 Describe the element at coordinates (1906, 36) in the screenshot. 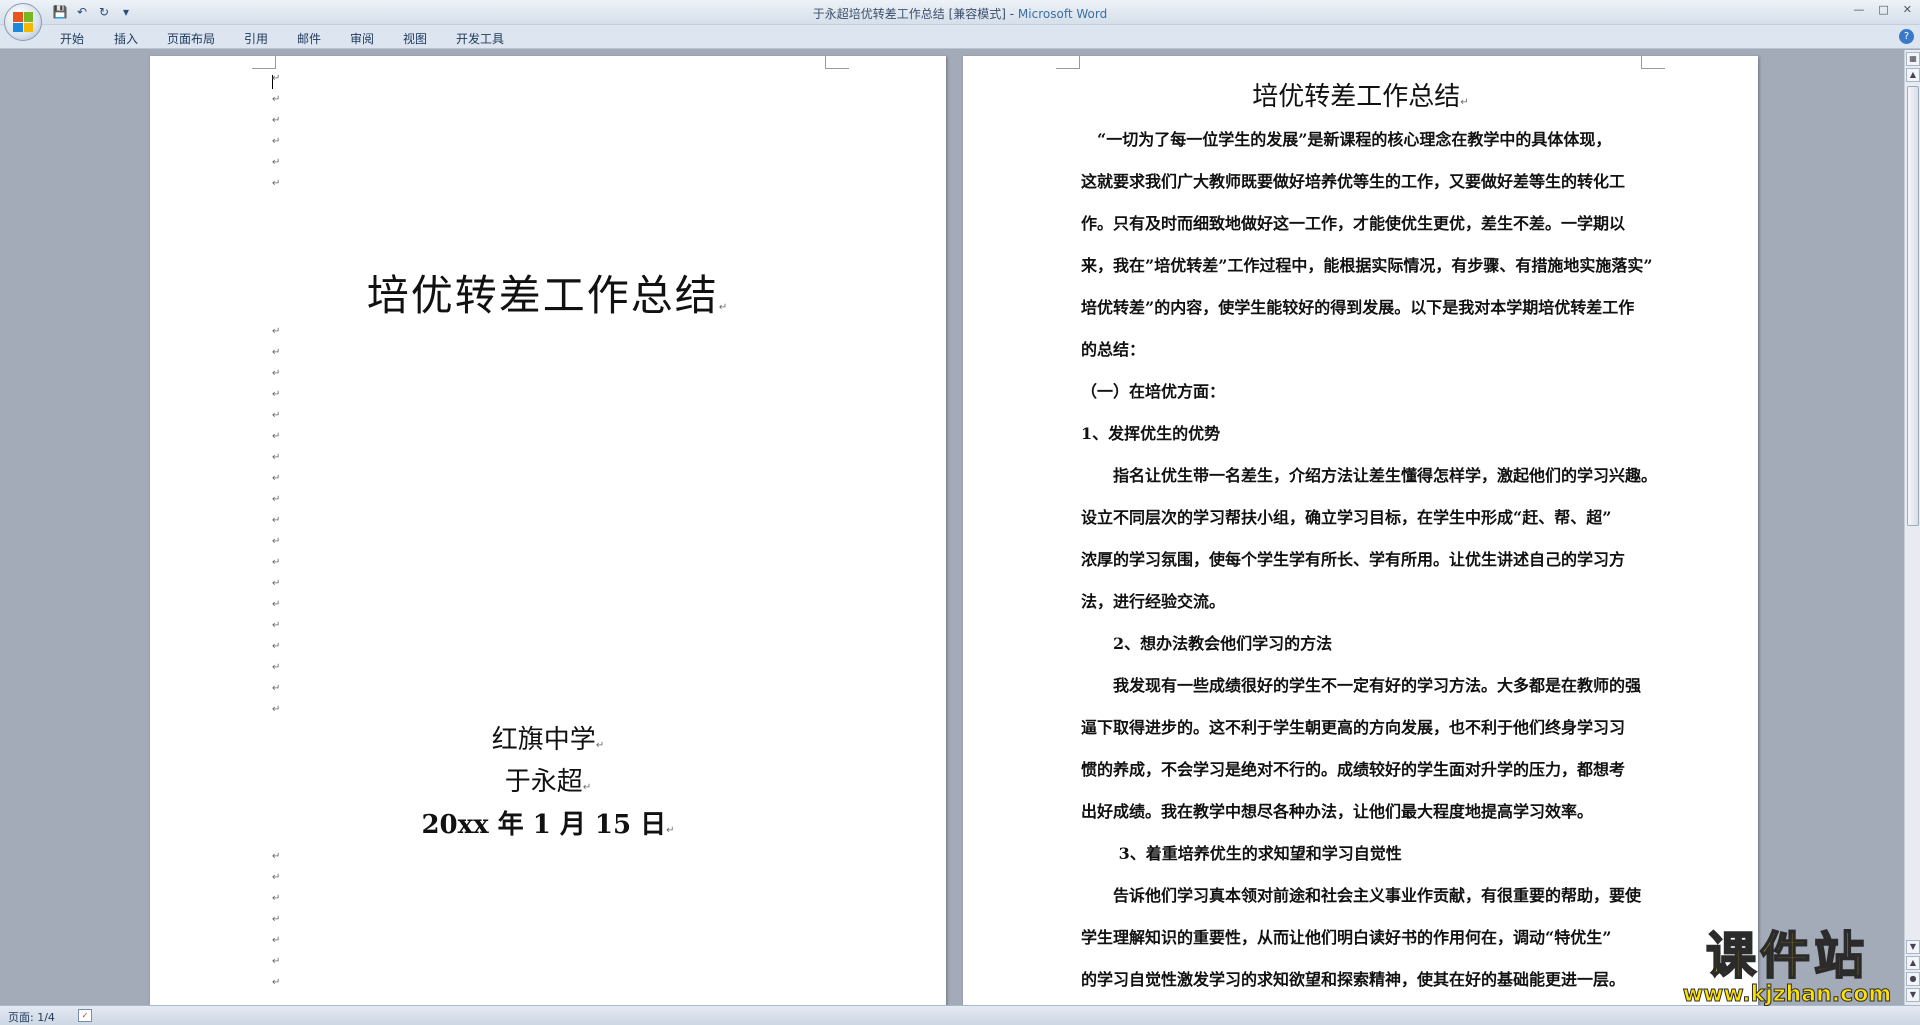

I see `help-icon: ?` at that location.